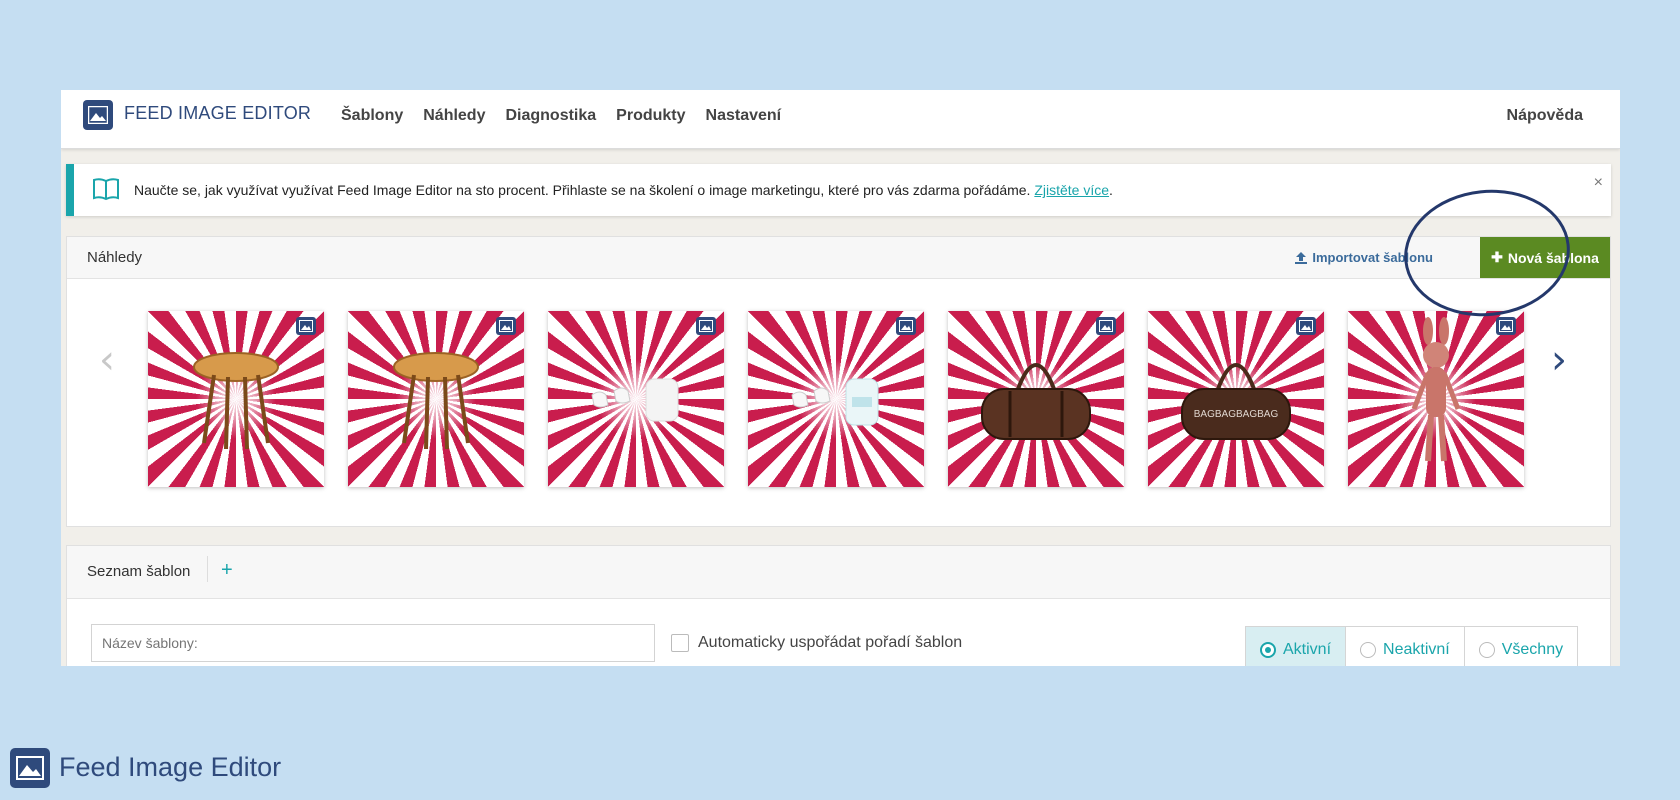  Describe the element at coordinates (1416, 649) in the screenshot. I see `filter-inactive-label: Neaktivní` at that location.